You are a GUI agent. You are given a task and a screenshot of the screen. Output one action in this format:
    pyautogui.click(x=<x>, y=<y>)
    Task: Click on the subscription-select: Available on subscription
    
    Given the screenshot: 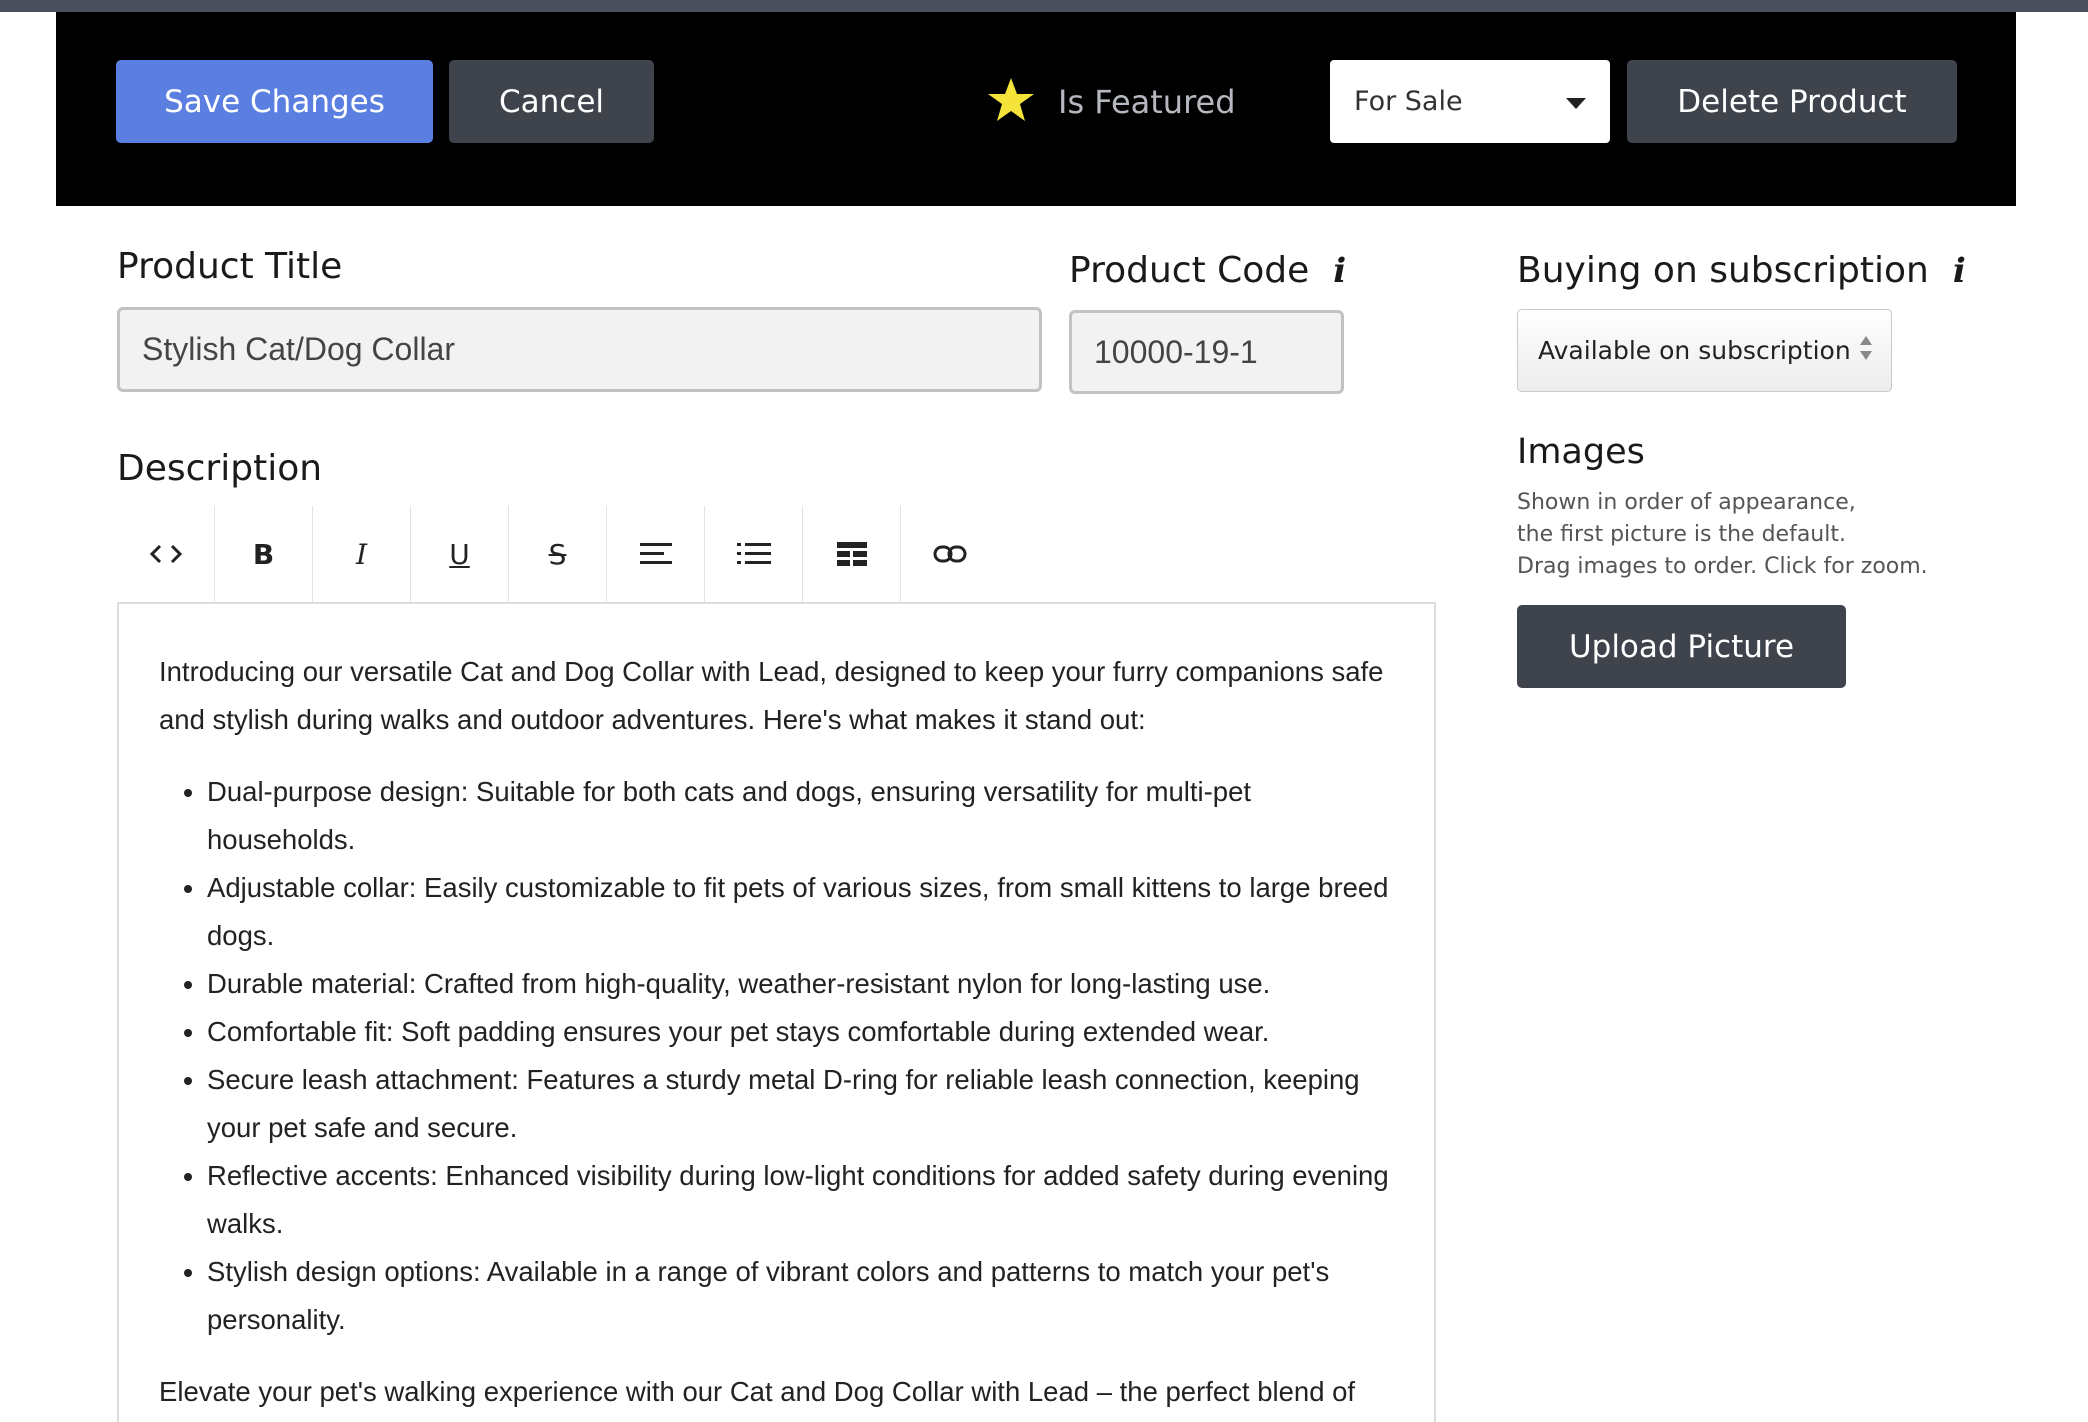 What is the action you would take?
    pyautogui.click(x=1704, y=350)
    